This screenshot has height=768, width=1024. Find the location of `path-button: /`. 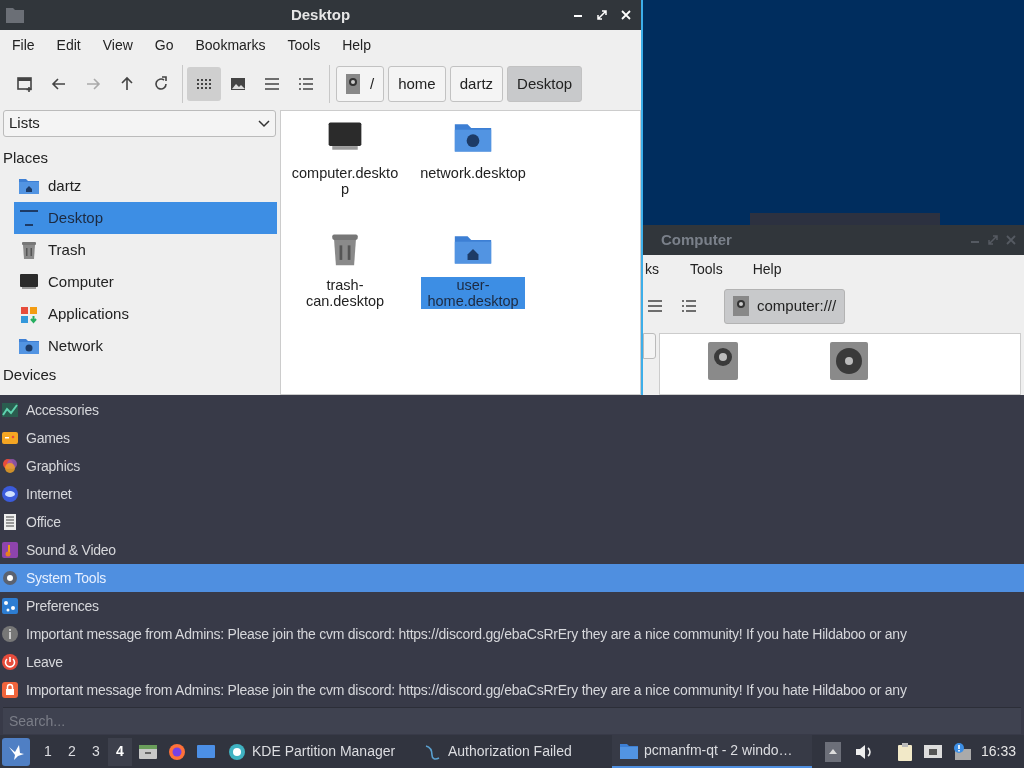

path-button: / is located at coordinates (360, 84).